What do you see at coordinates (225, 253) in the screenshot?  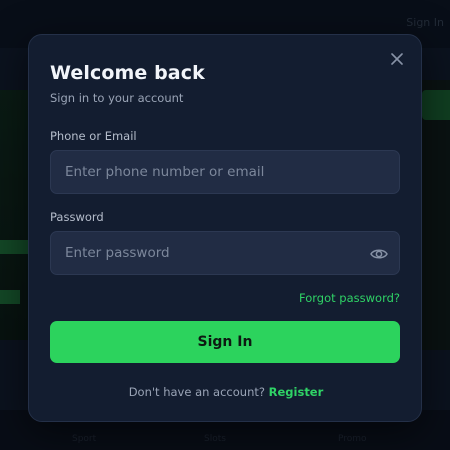 I see `password-input: Enter password` at bounding box center [225, 253].